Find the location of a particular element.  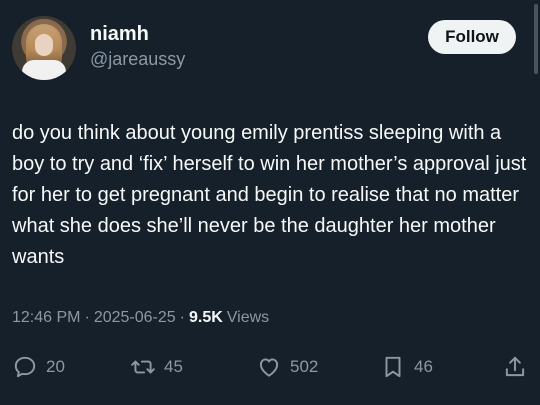

like-button: 502 is located at coordinates (287, 367).